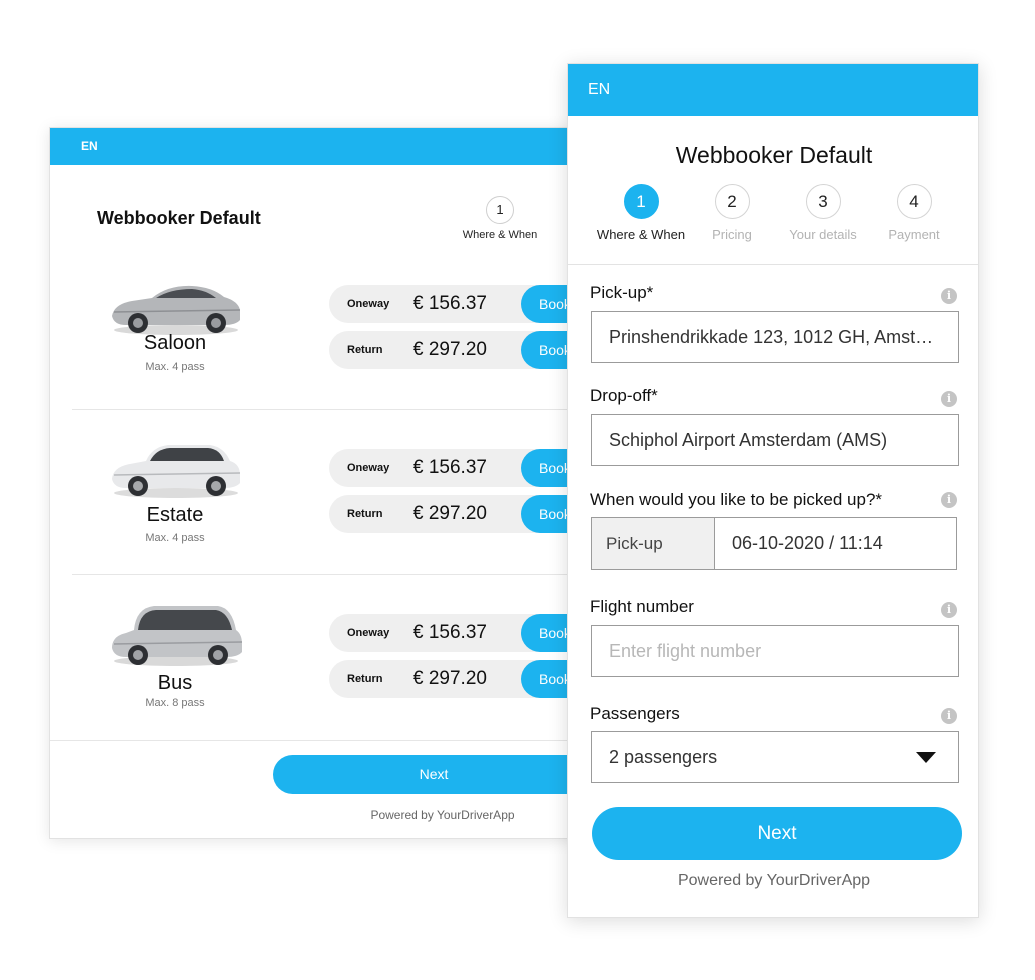 This screenshot has width=1035, height=980. I want to click on pickup-time-label: When would you like to be picked up?*, so click(736, 499).